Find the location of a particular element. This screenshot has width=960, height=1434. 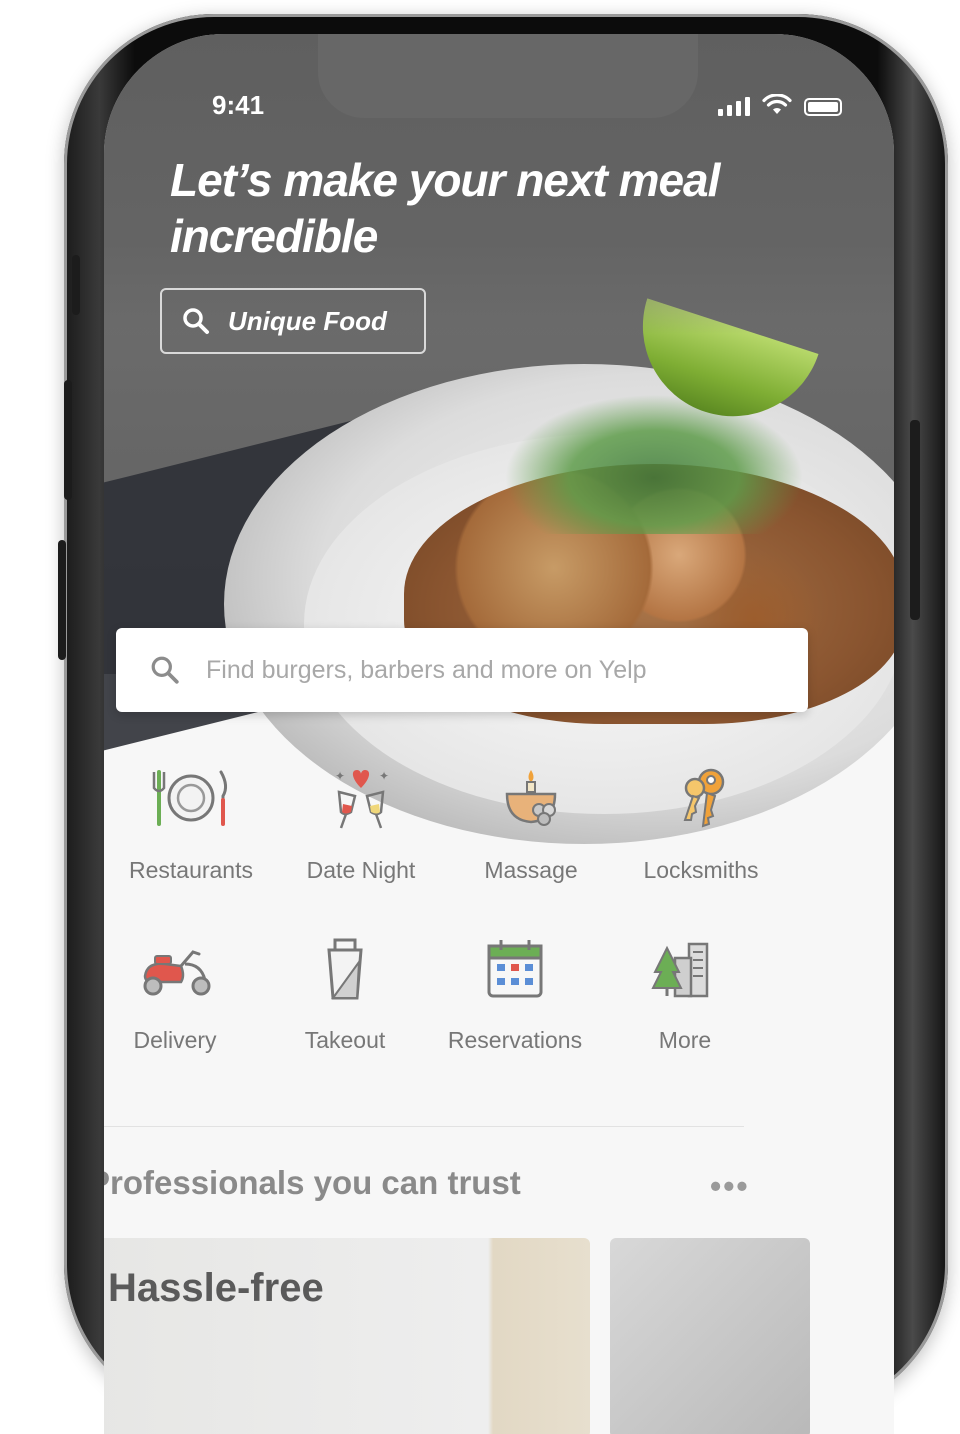

professional-card: Hassle-free is located at coordinates (347, 1336).